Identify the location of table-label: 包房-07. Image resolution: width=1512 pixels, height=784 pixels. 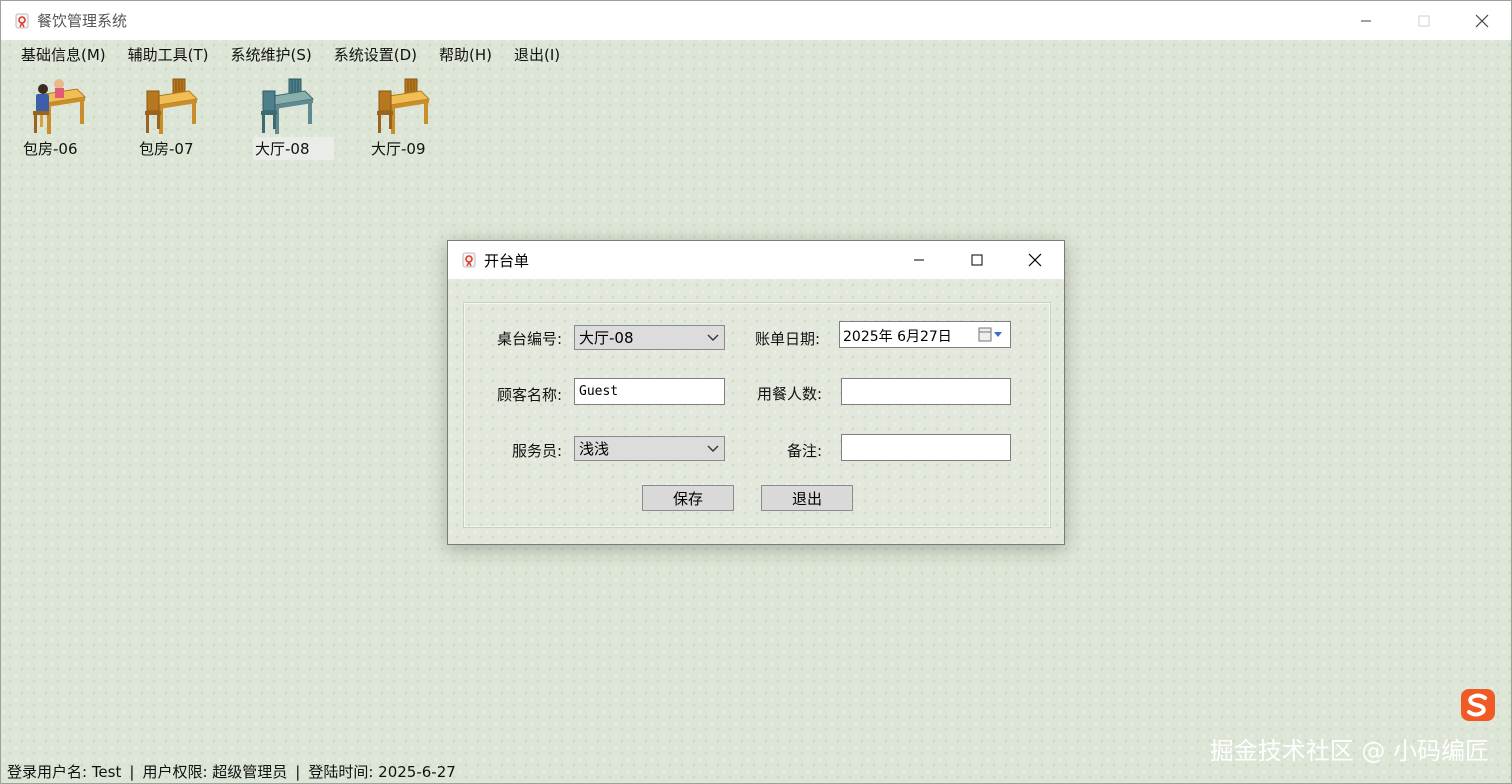
(166, 149).